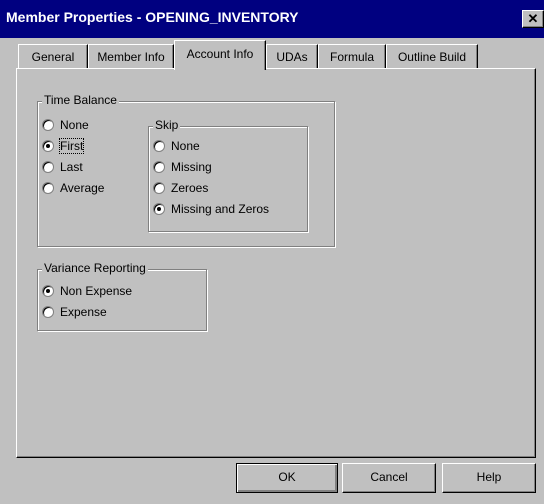 This screenshot has height=504, width=544. What do you see at coordinates (71, 167) in the screenshot?
I see `radio-label: Last` at bounding box center [71, 167].